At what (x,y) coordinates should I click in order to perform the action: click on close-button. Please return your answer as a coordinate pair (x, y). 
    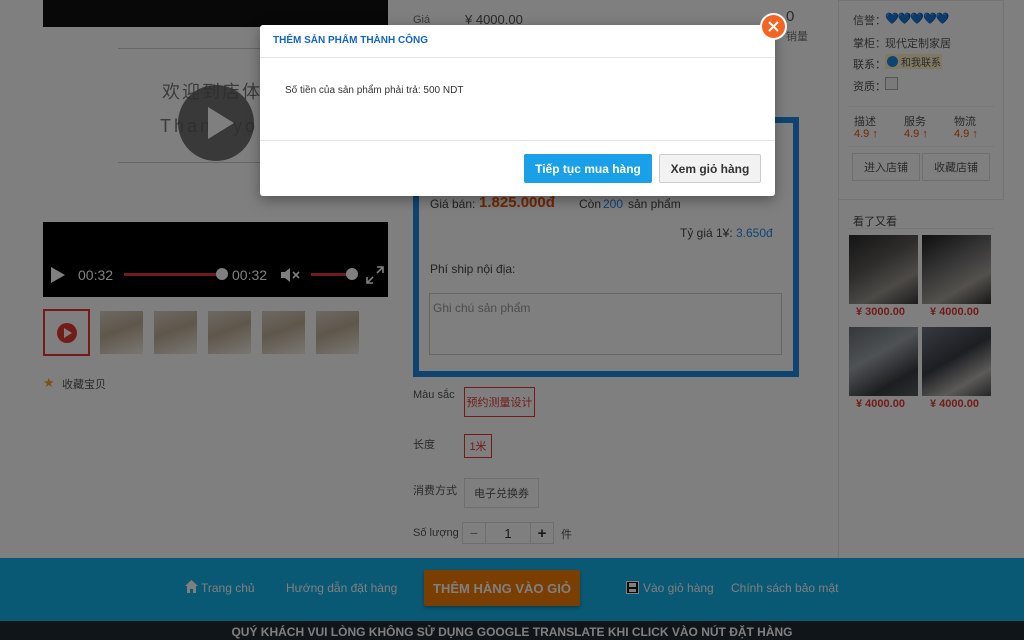
    Looking at the image, I should click on (773, 26).